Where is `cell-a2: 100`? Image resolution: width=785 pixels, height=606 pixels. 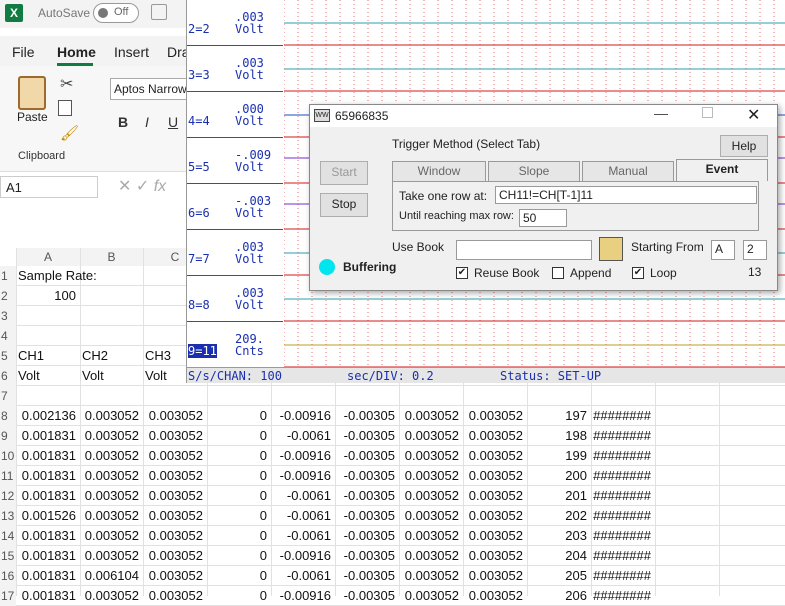
cell-a2: 100 is located at coordinates (49, 296).